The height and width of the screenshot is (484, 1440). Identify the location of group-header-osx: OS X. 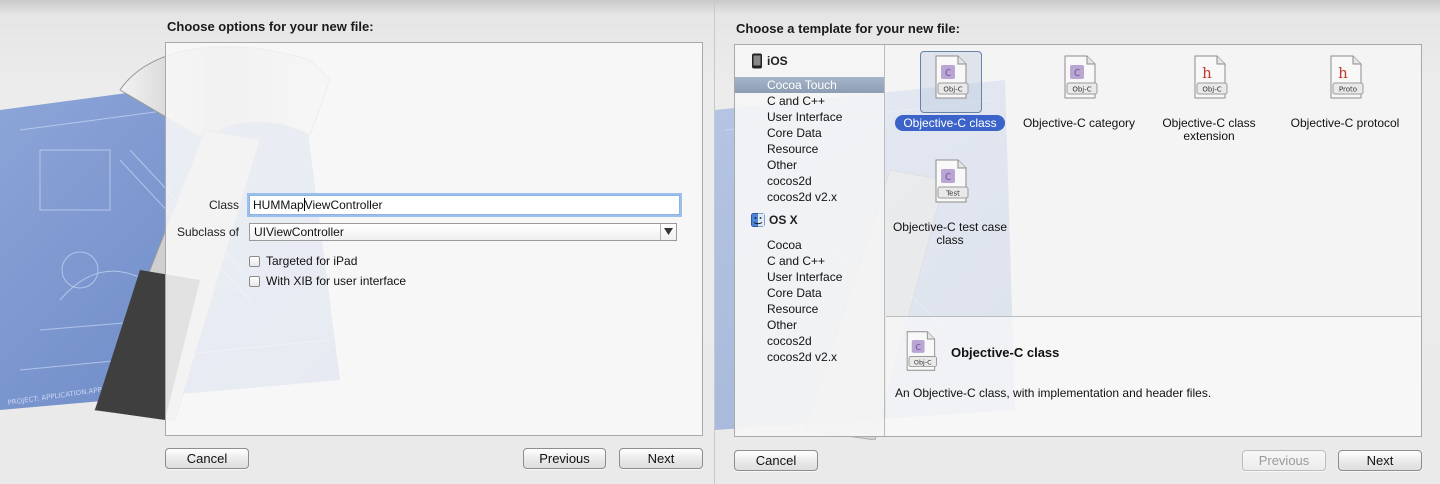
(774, 220).